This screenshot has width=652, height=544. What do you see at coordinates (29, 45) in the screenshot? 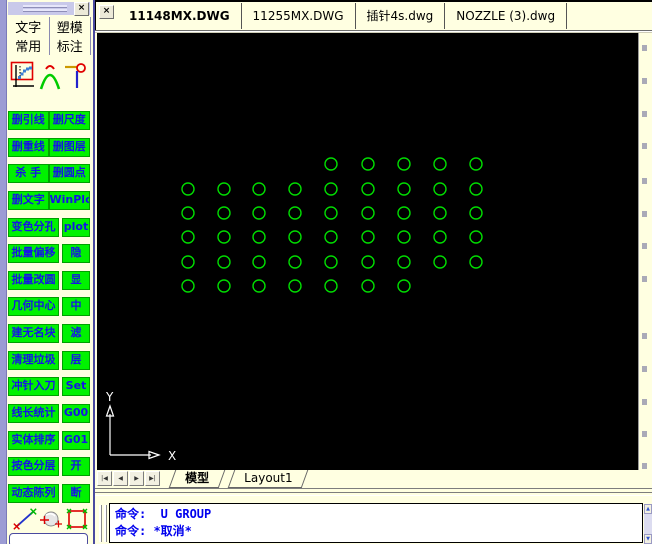
I see `palette-tab: 常用` at bounding box center [29, 45].